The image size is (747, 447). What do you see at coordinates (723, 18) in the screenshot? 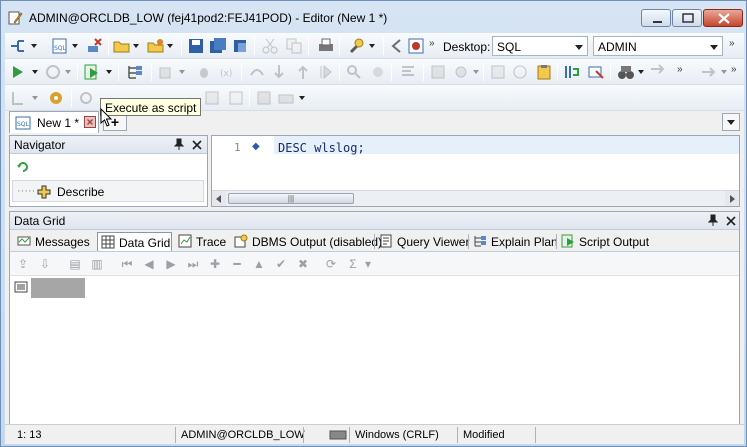
I see `close-window-button` at bounding box center [723, 18].